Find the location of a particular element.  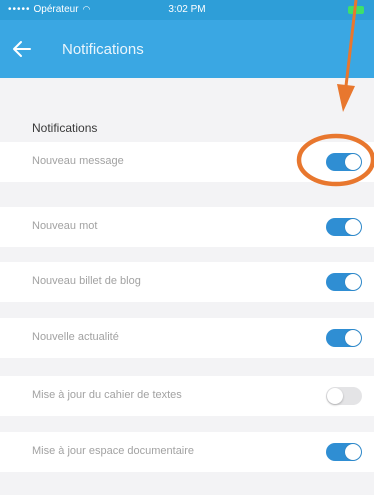

back-arrow-icon is located at coordinates (22, 49).